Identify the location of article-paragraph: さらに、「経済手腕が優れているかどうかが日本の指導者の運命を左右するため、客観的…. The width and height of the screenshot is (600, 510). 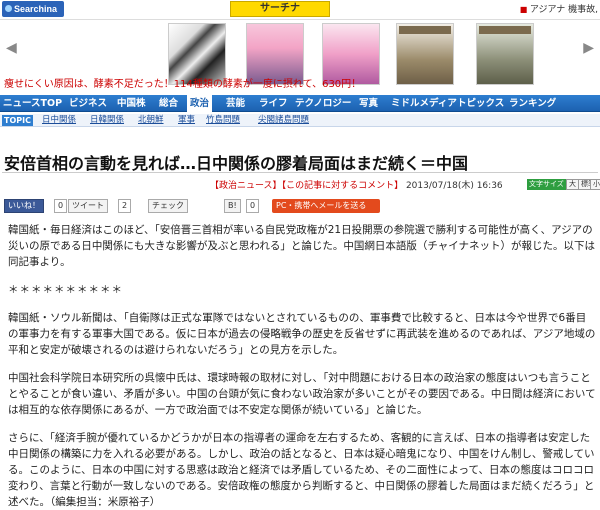
(301, 470).